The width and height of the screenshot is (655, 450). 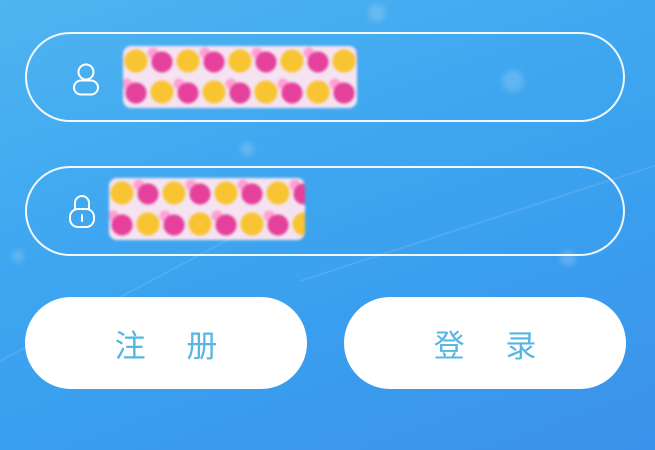 I want to click on username-obscured-value, so click(x=240, y=77).